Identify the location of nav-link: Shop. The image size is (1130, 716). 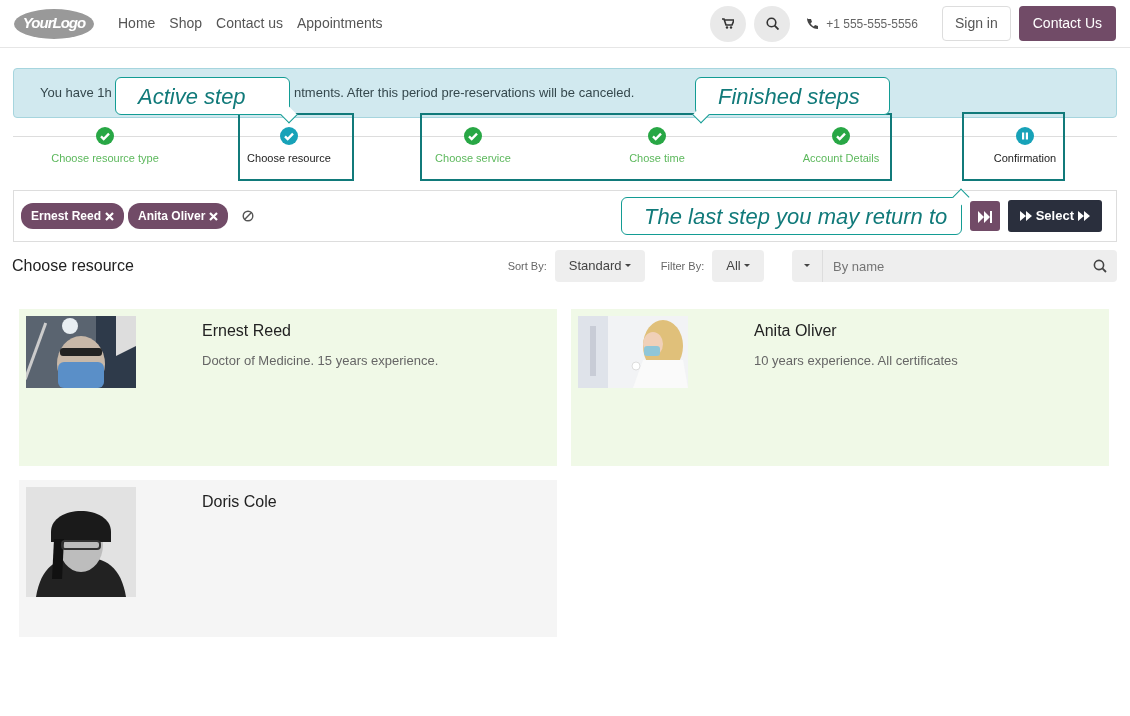
(186, 23).